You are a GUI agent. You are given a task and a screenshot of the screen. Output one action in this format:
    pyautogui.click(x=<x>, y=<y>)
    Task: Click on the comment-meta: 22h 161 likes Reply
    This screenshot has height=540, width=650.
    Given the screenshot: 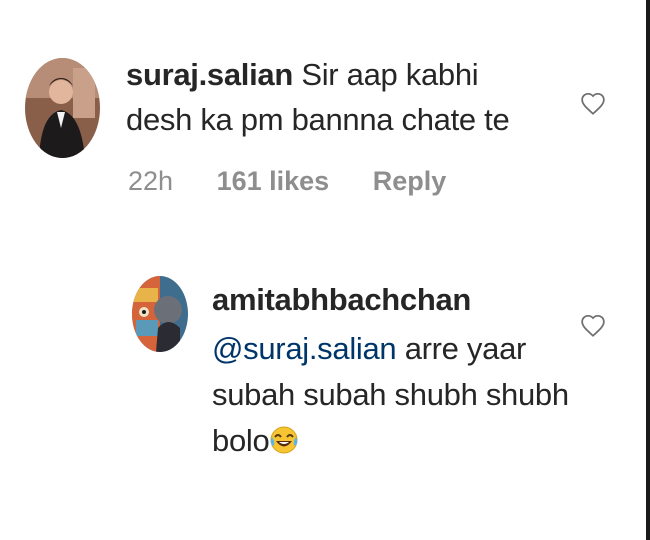 What is the action you would take?
    pyautogui.click(x=305, y=181)
    